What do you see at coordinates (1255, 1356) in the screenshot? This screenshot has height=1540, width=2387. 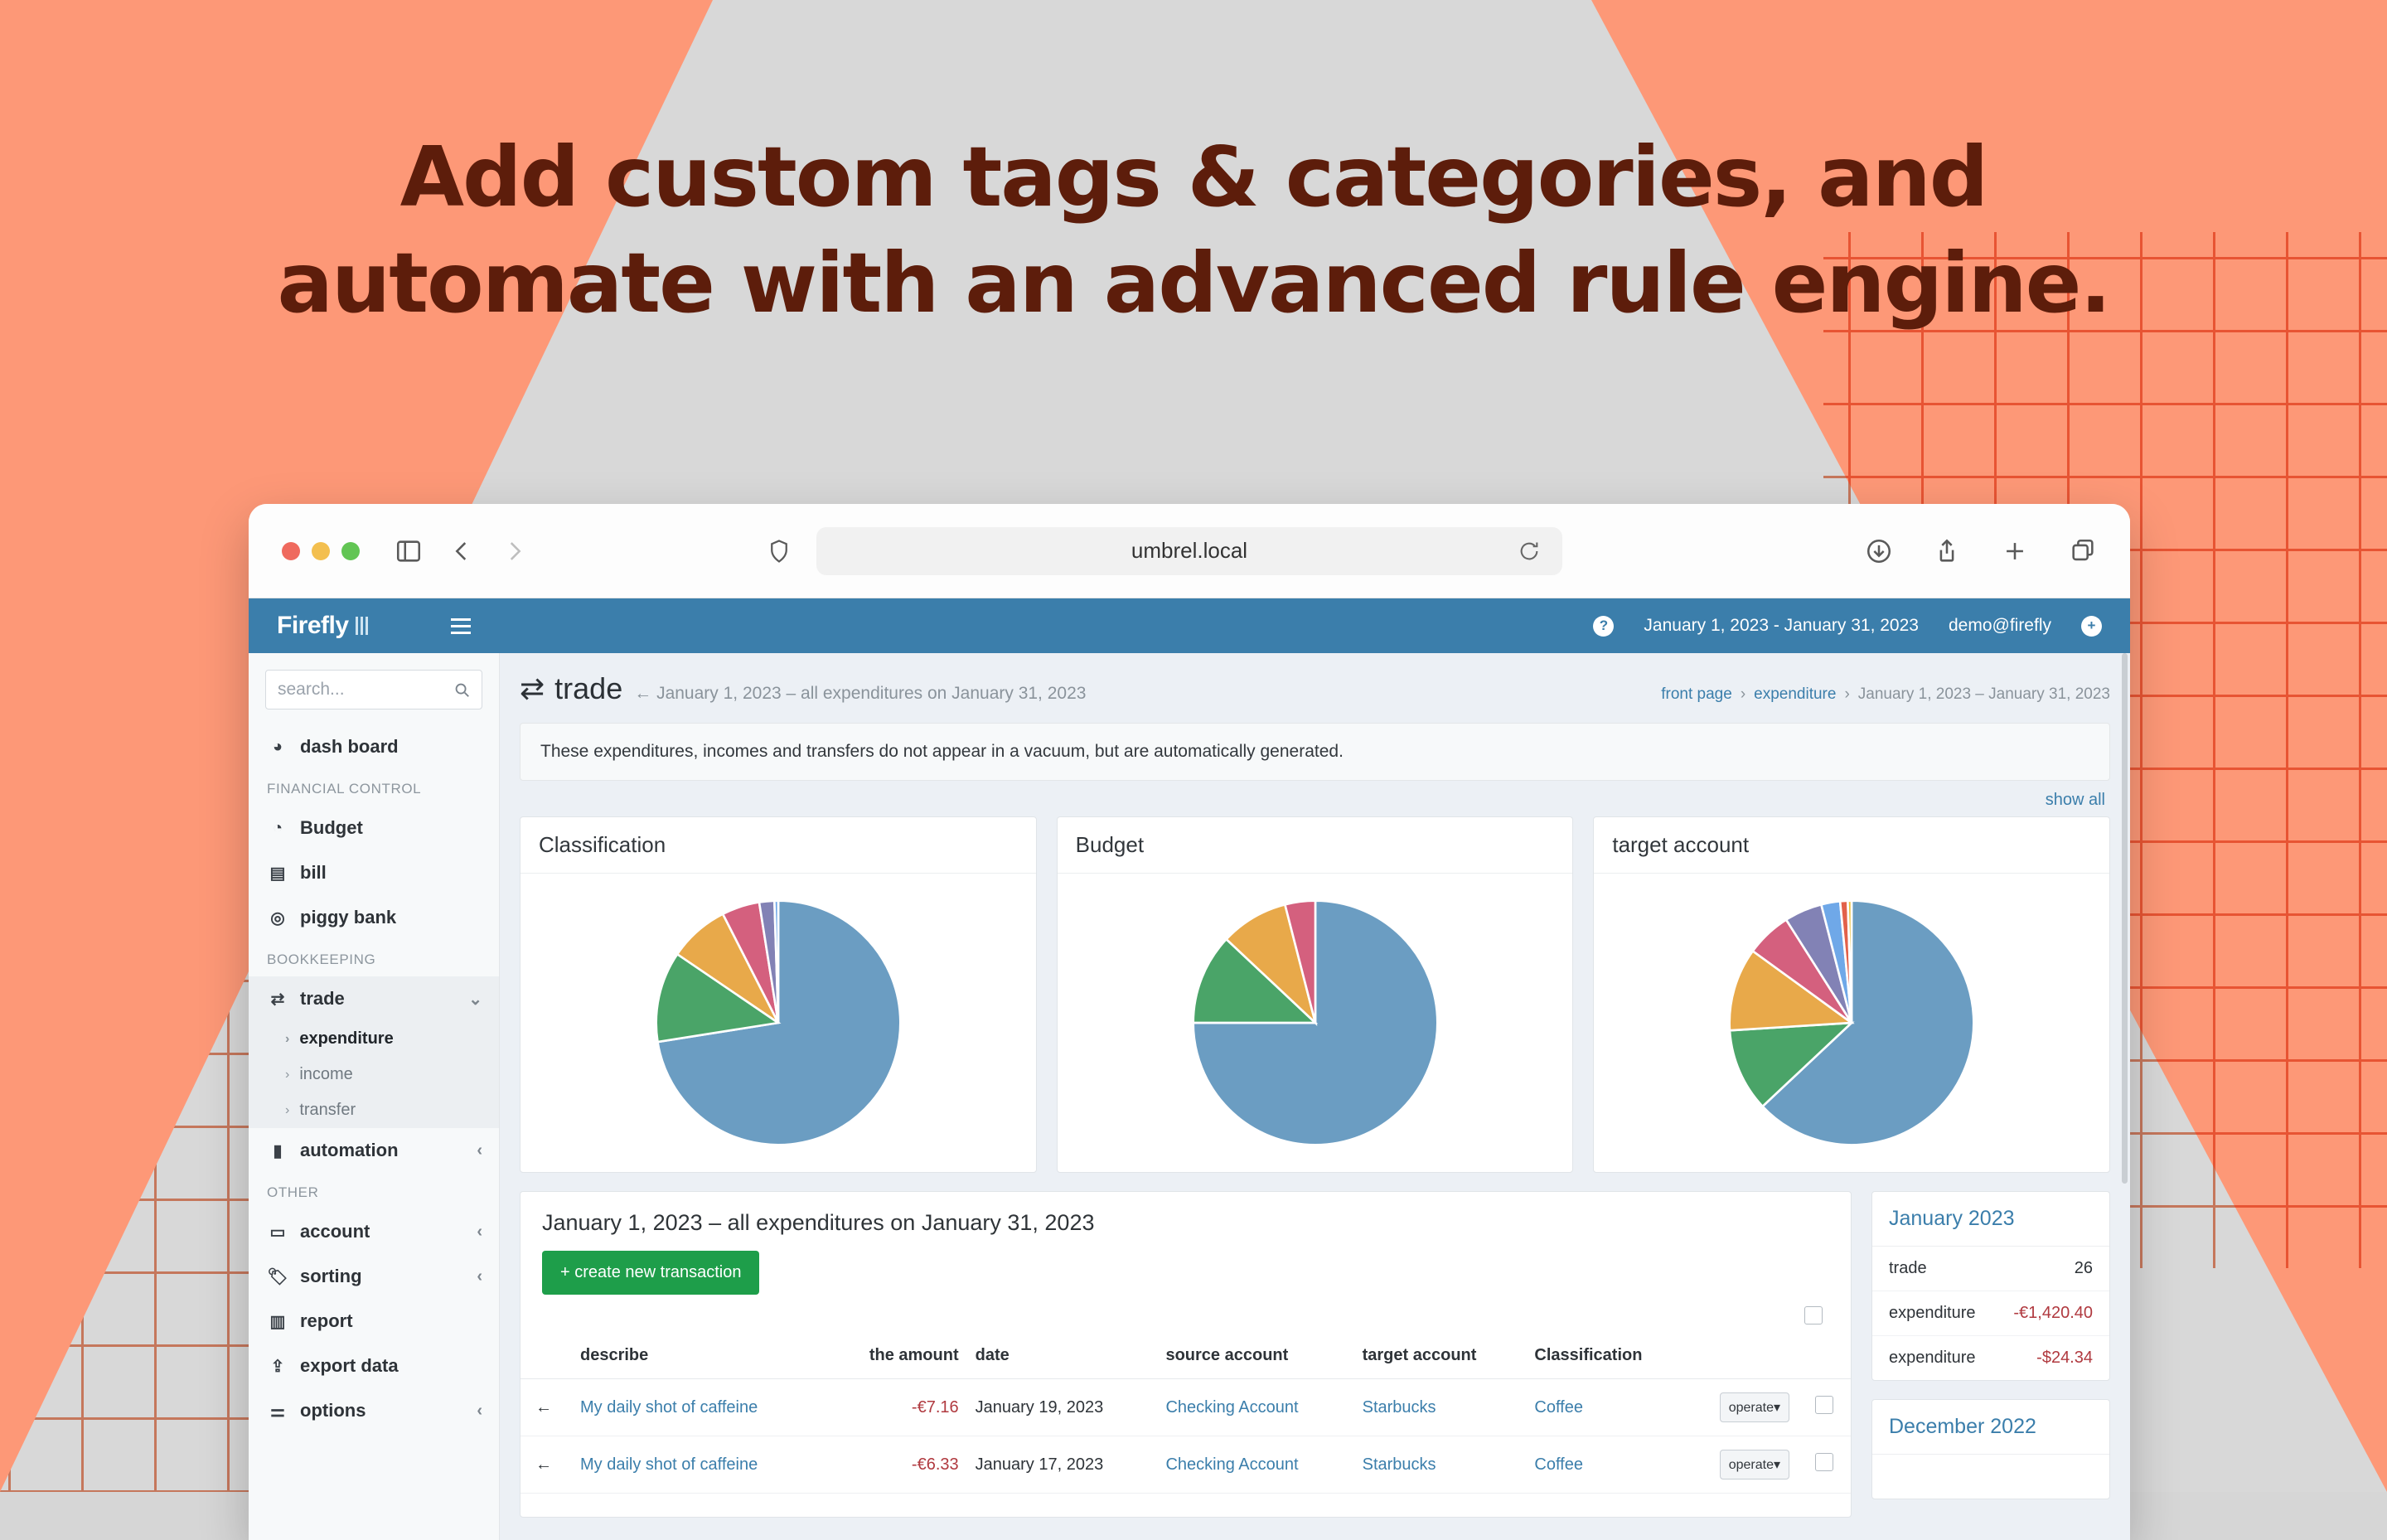 I see `table-col-source-account: source account` at bounding box center [1255, 1356].